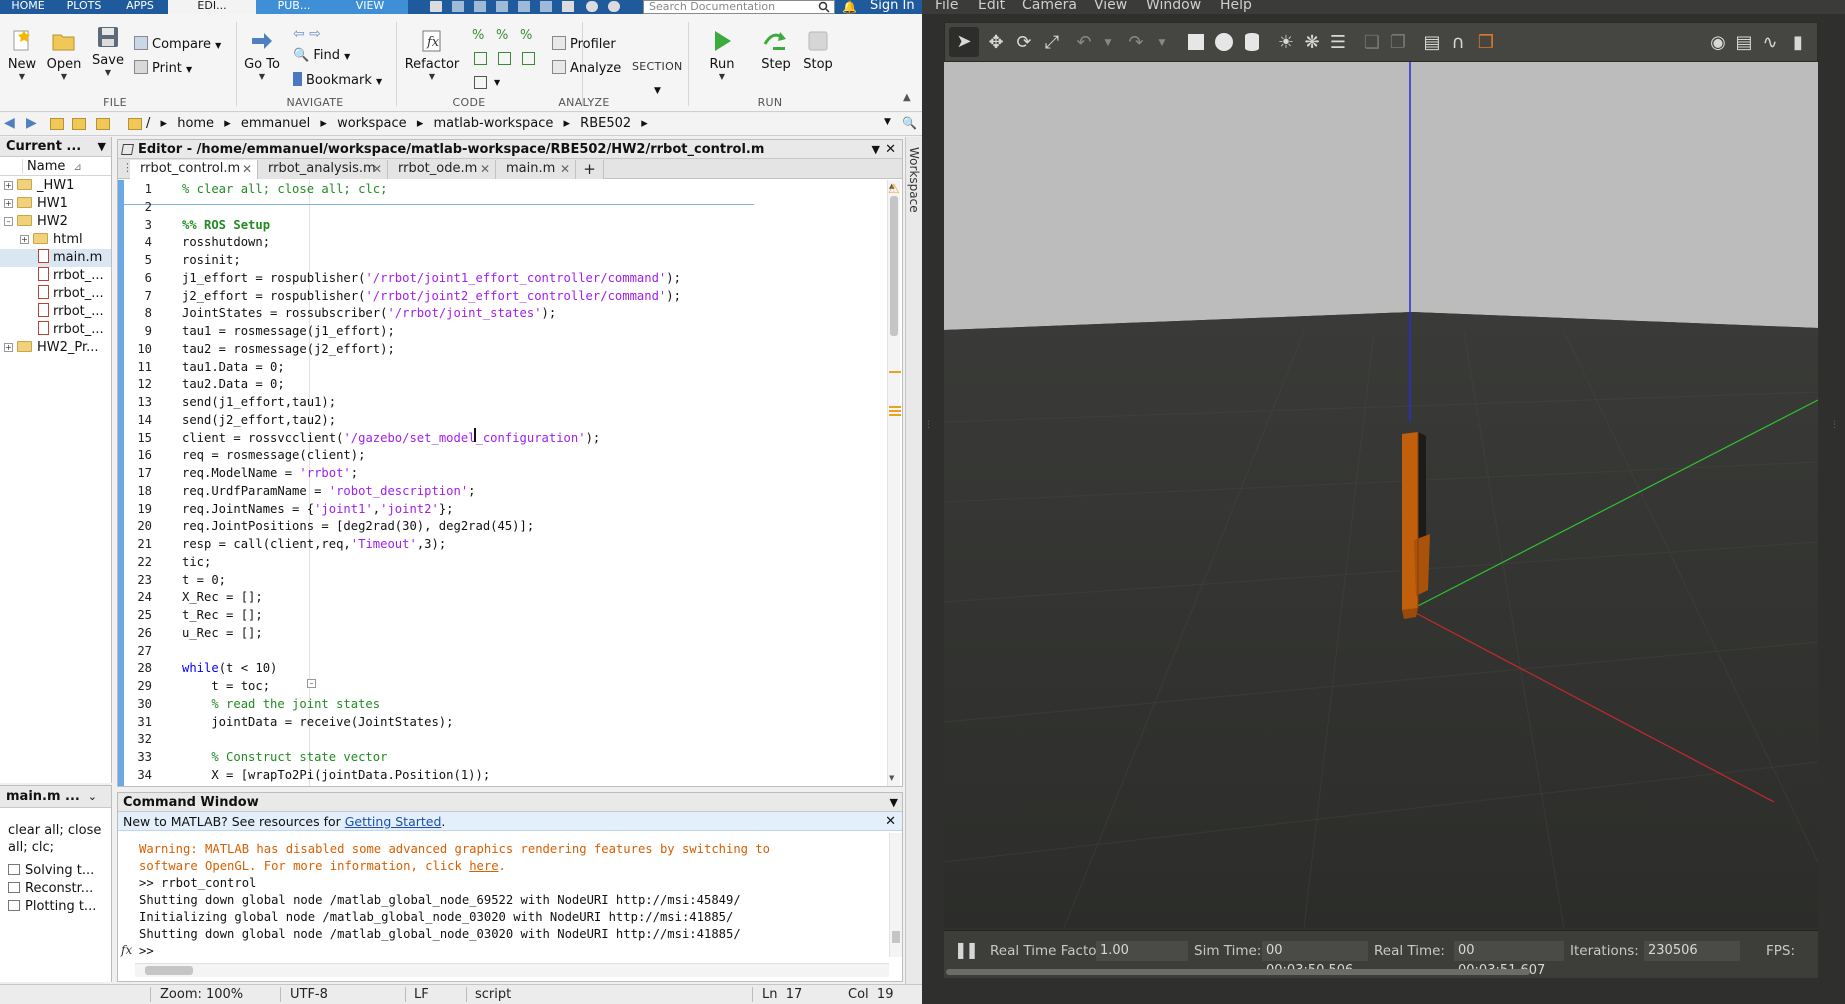  What do you see at coordinates (468, 651) in the screenshot?
I see `code-line: 27` at bounding box center [468, 651].